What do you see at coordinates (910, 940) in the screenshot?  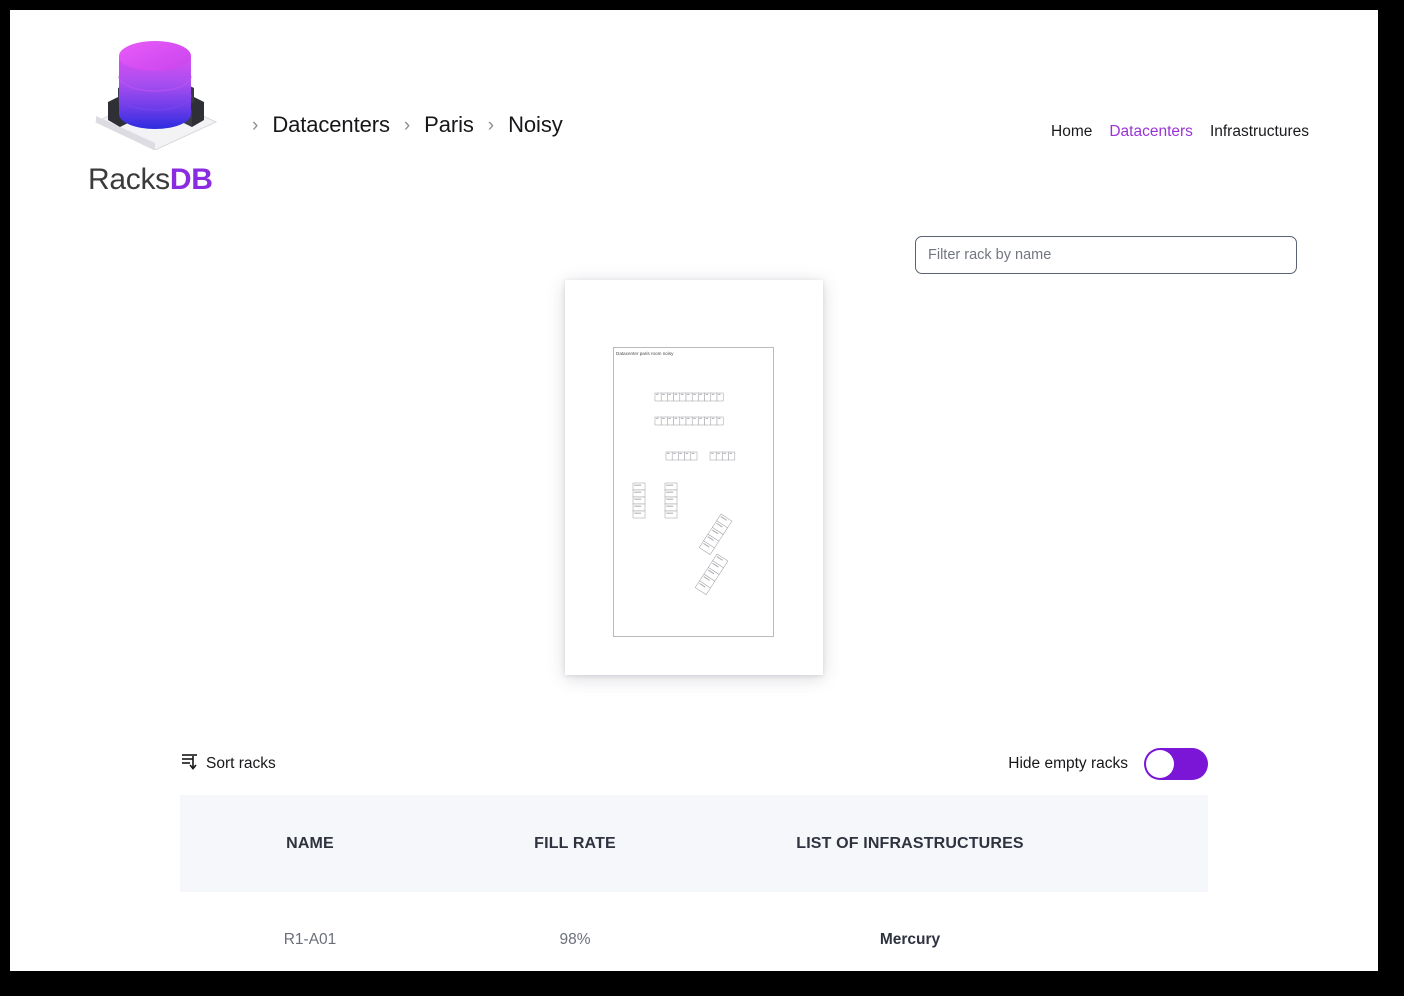 I see `cell-infrastructures: Mercury` at bounding box center [910, 940].